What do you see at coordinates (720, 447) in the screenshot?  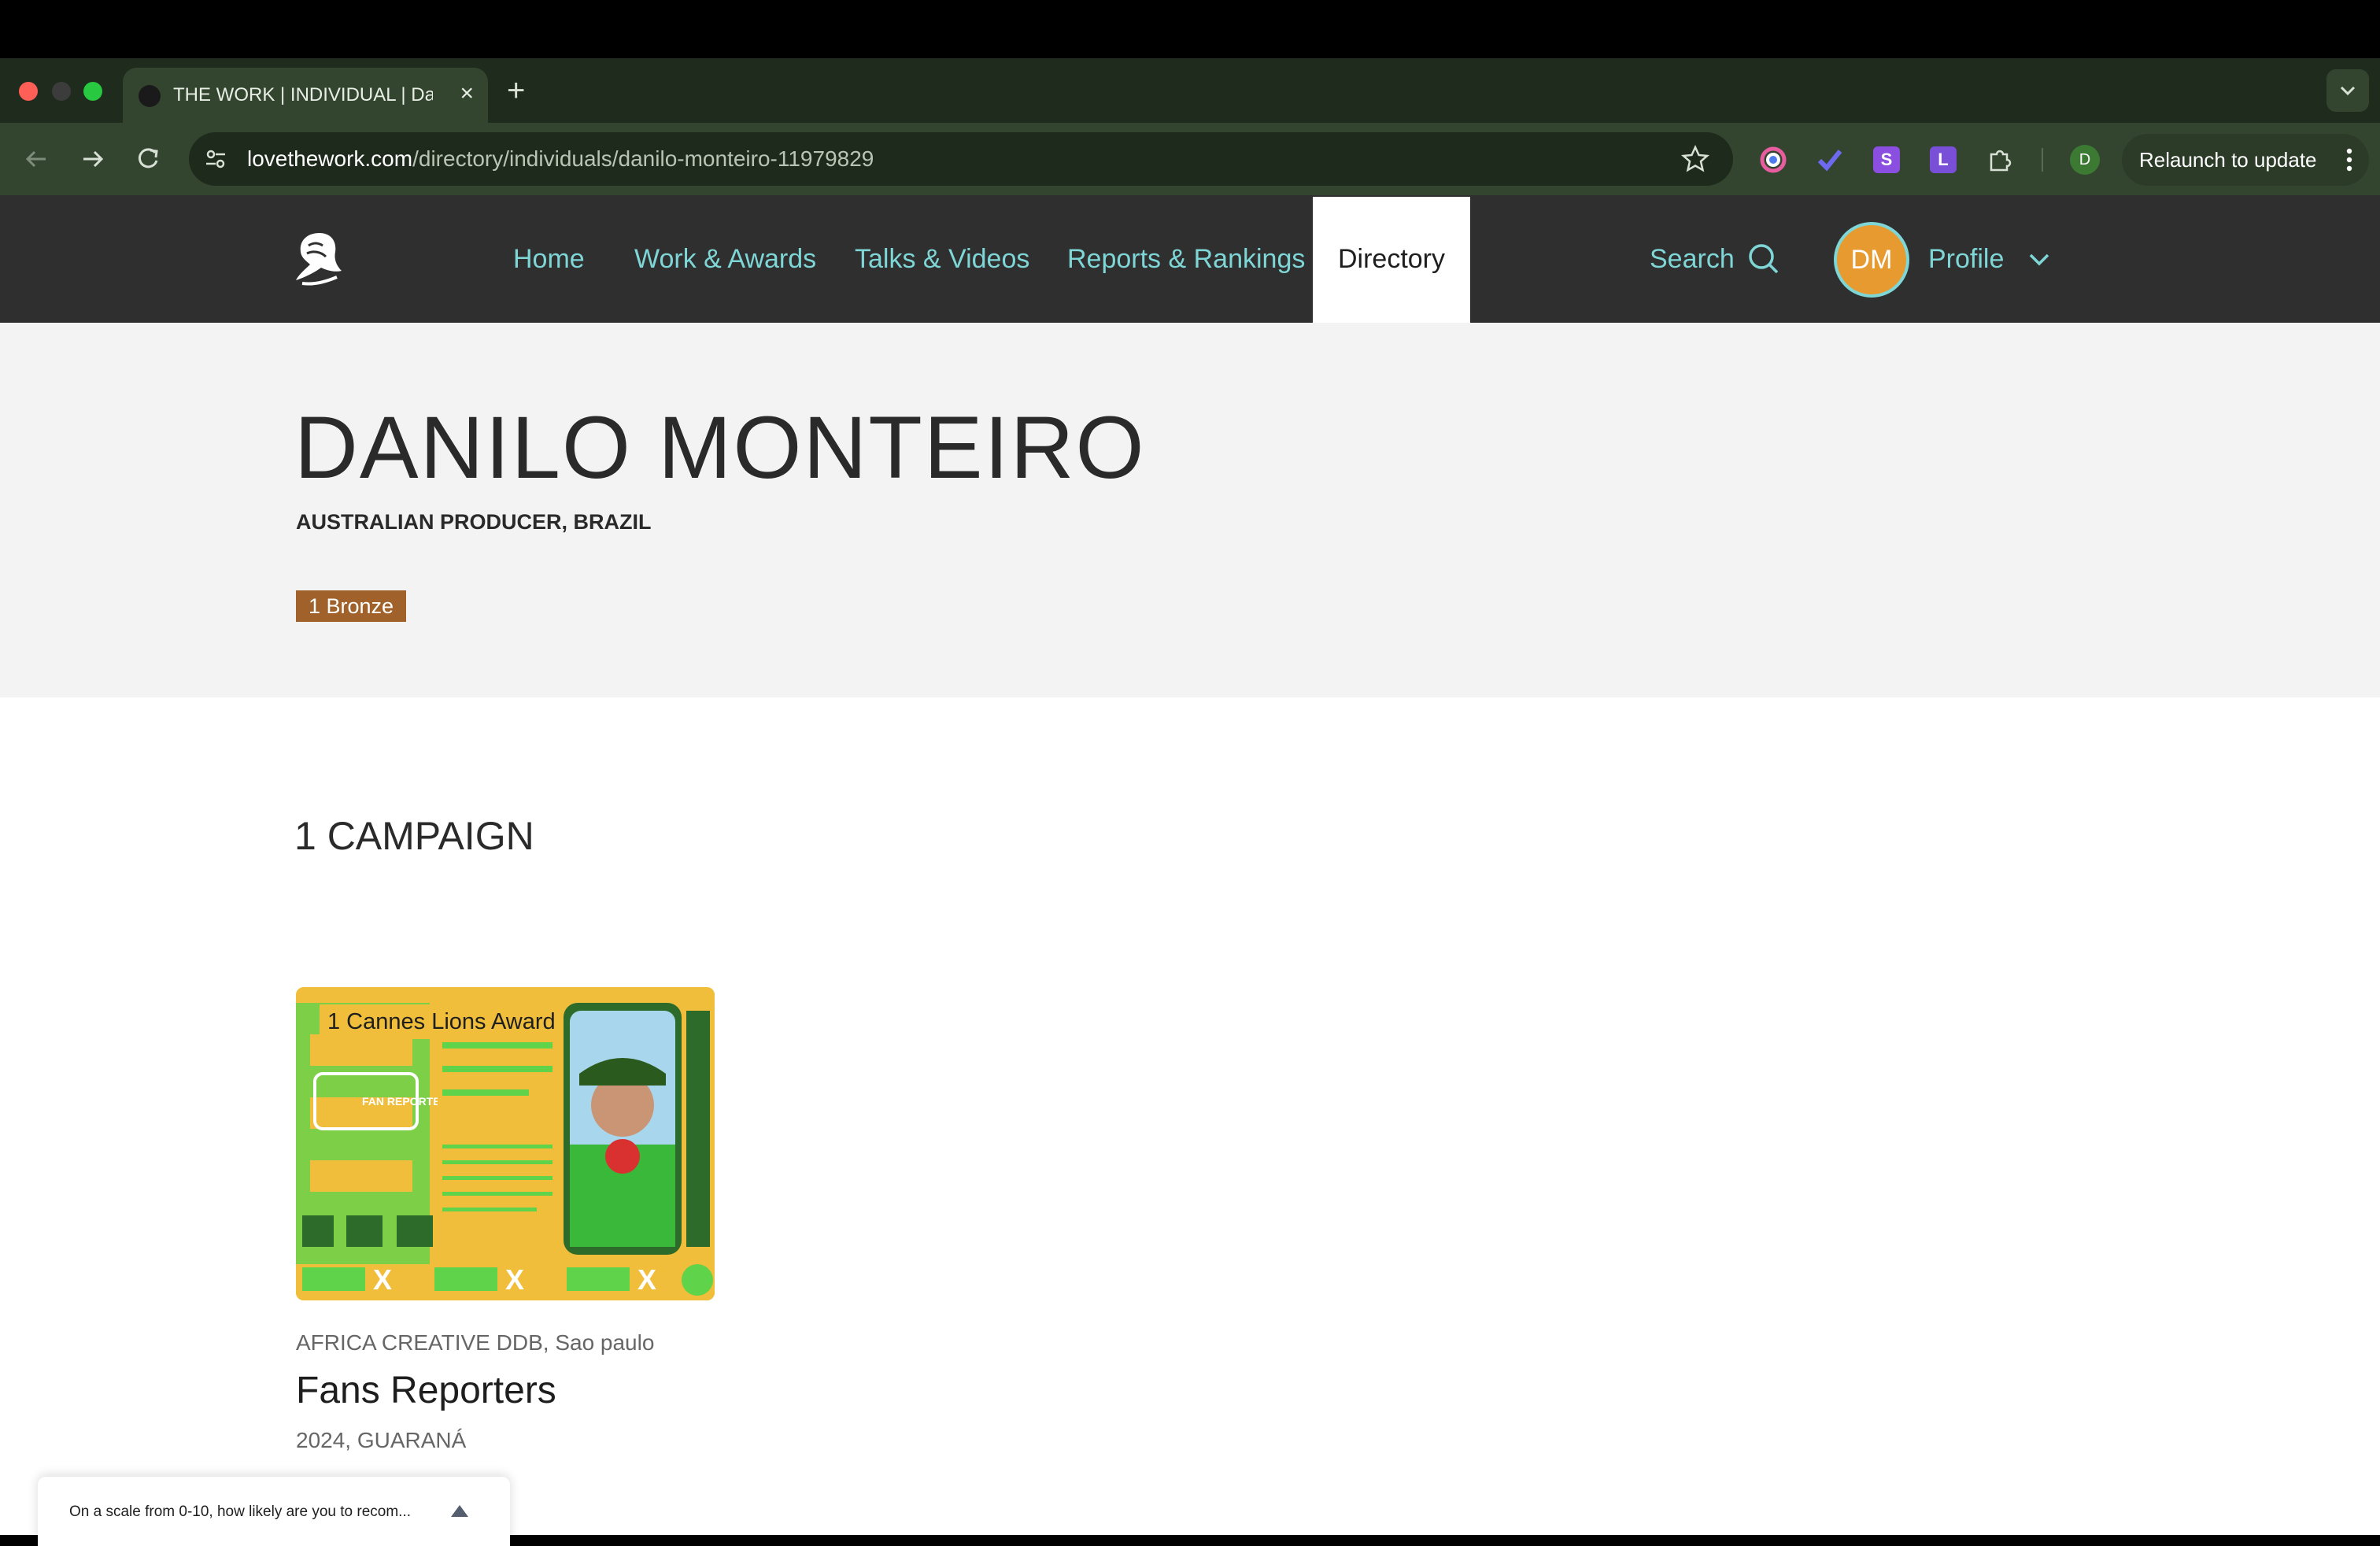 I see `page-title: DANILO MONTEIRO` at bounding box center [720, 447].